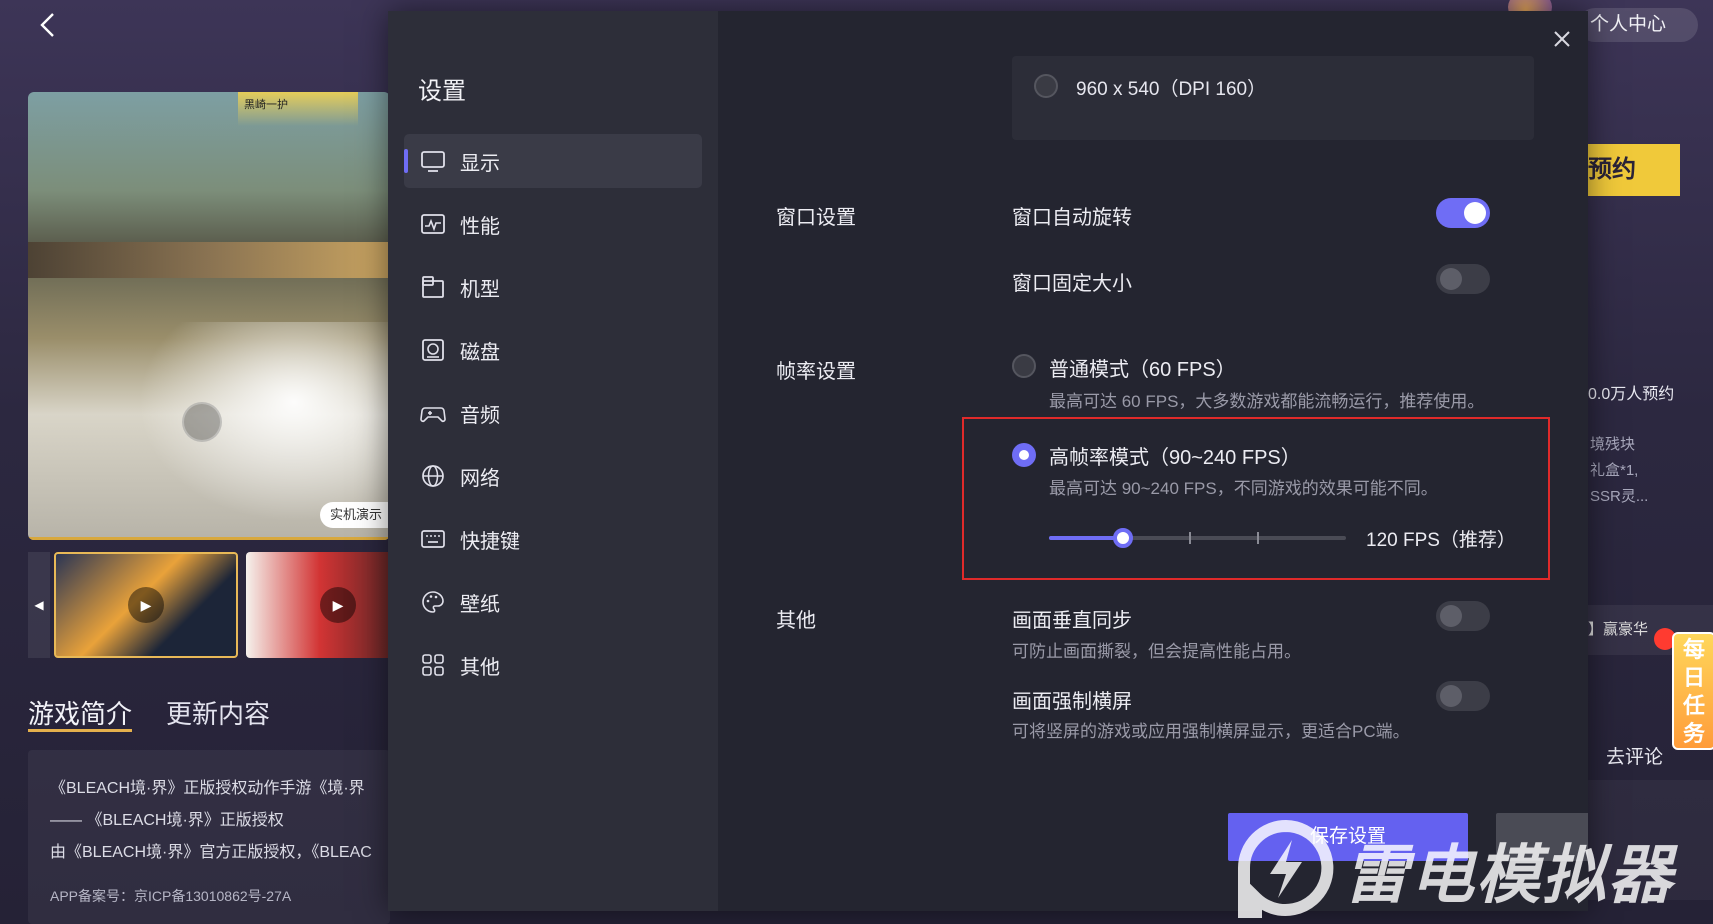 The width and height of the screenshot is (1713, 924). I want to click on review-link: 去评论, so click(1634, 755).